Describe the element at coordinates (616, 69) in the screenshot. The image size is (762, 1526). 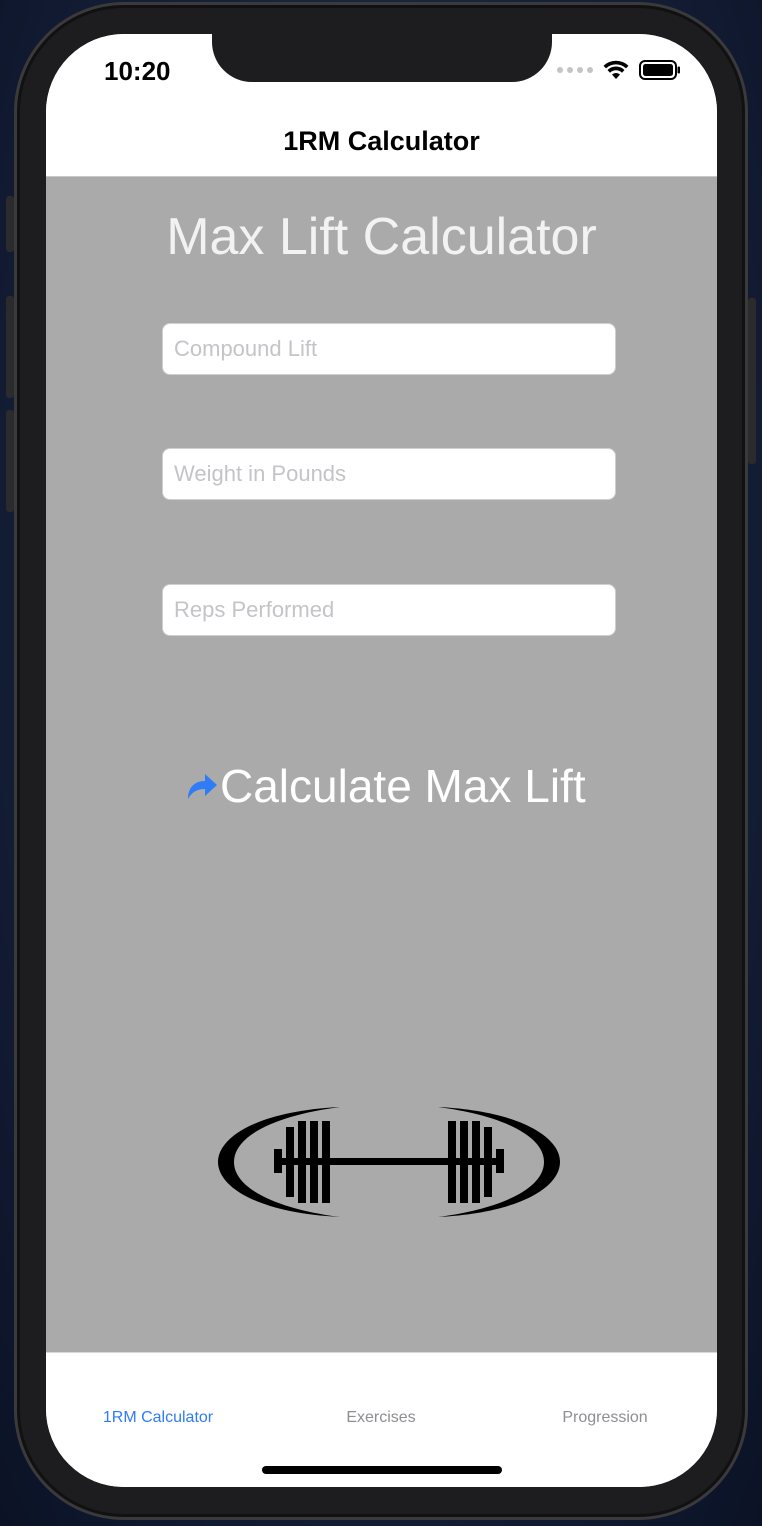
I see `wifi-icon` at that location.